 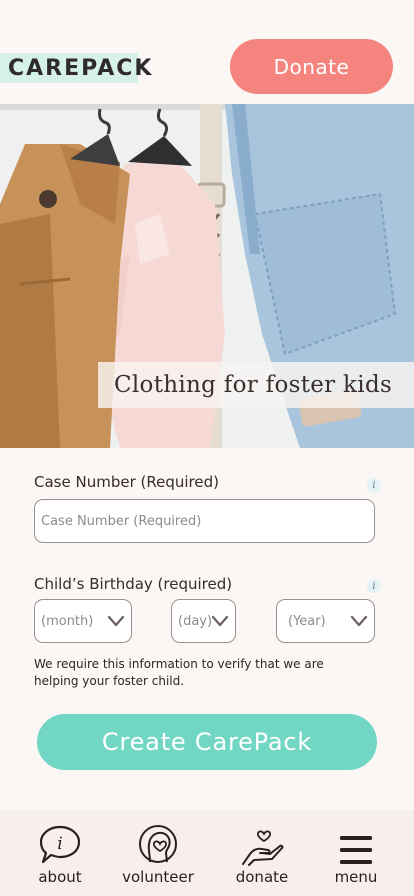 I want to click on birth-day-select: (day), so click(x=203, y=621).